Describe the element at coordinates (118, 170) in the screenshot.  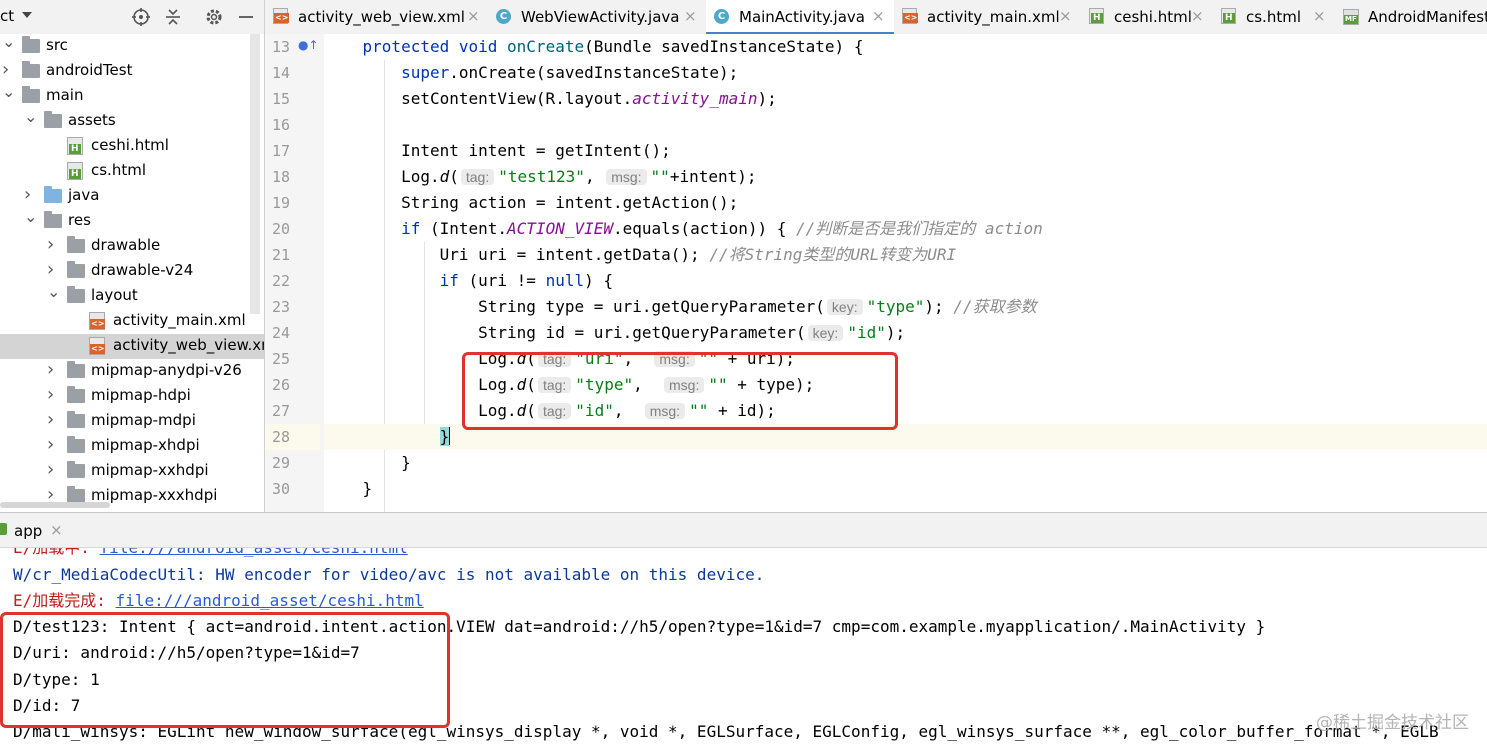
I see `tree-item-label: cs.html` at that location.